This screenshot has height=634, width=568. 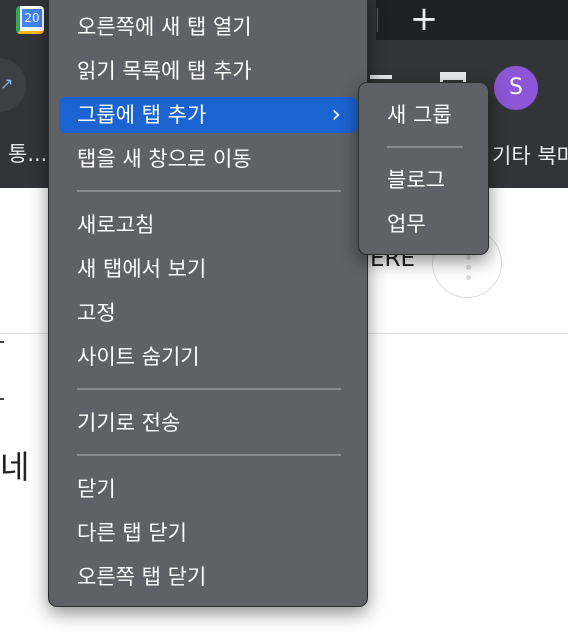 I want to click on plus-icon: +, so click(x=424, y=19).